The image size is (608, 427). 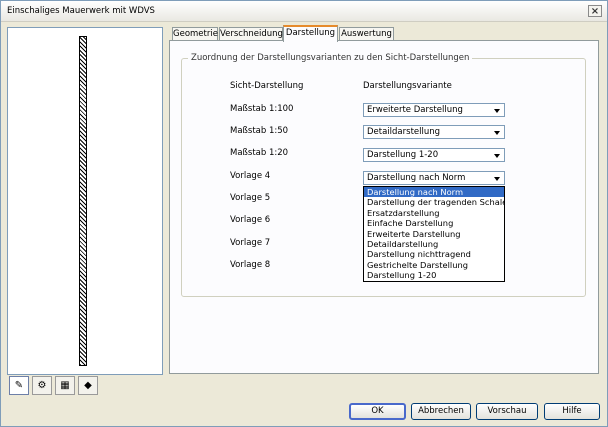 What do you see at coordinates (434, 192) in the screenshot?
I see `dropdown-option: Darstellung nach Norm` at bounding box center [434, 192].